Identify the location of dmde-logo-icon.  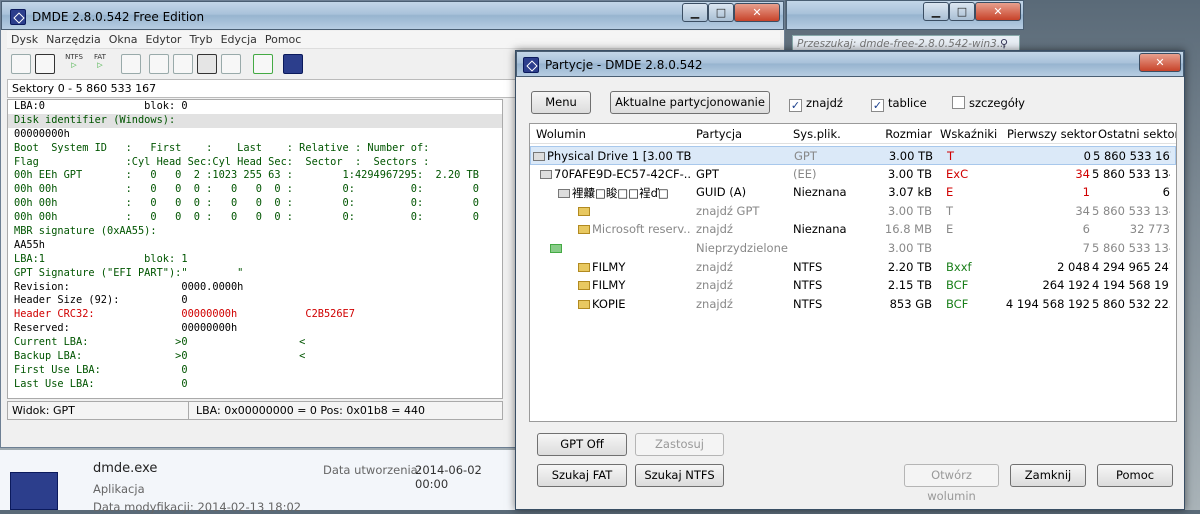
(293, 64).